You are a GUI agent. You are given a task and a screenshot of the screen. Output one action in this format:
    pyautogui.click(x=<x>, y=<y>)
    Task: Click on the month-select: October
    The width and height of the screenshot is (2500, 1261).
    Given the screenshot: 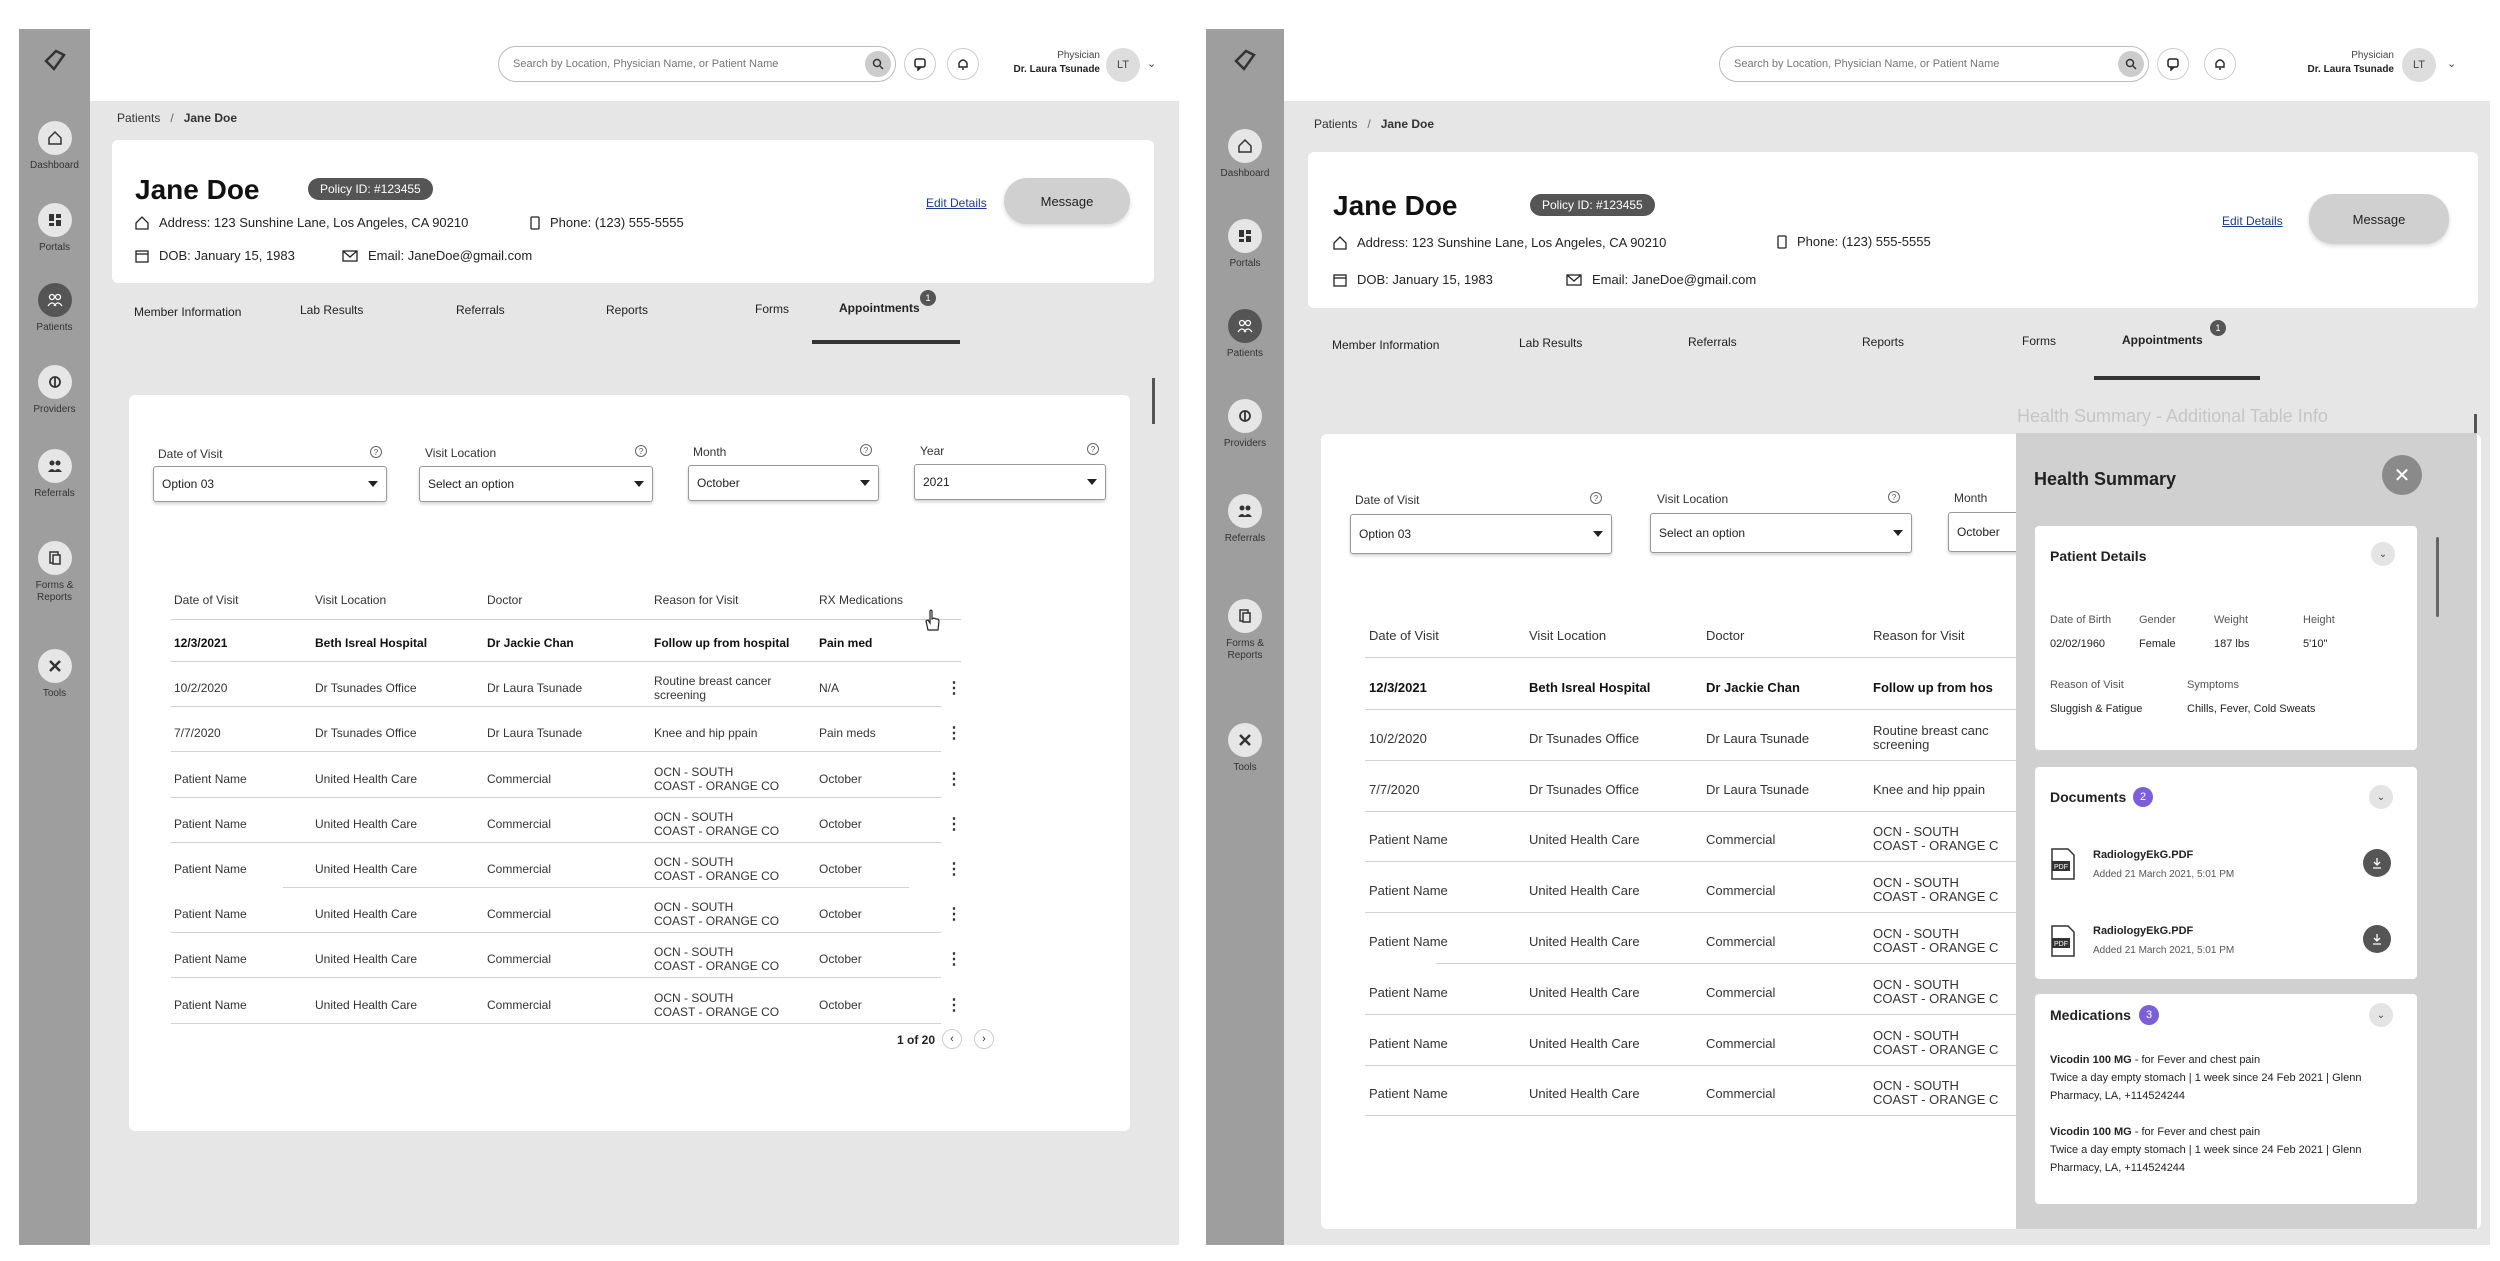 What is the action you would take?
    pyautogui.click(x=783, y=483)
    